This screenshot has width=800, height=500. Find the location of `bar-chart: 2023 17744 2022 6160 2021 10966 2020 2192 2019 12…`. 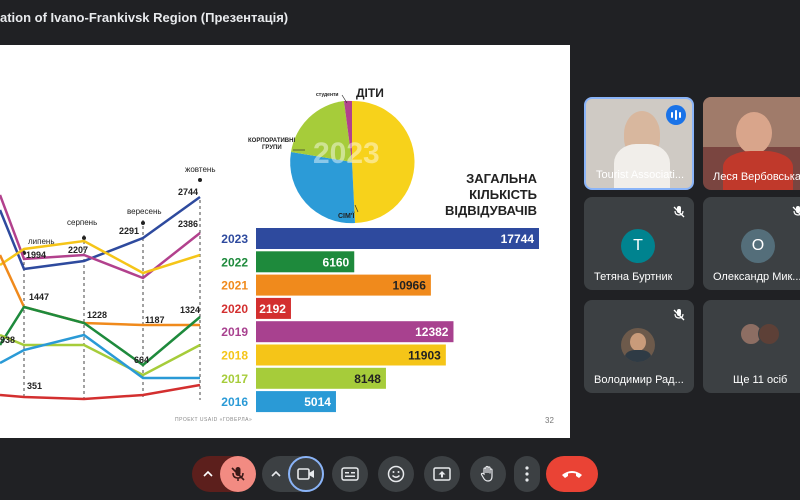

bar-chart: 2023 17744 2022 6160 2021 10966 2020 2192 2019 12… is located at coordinates (380, 320).